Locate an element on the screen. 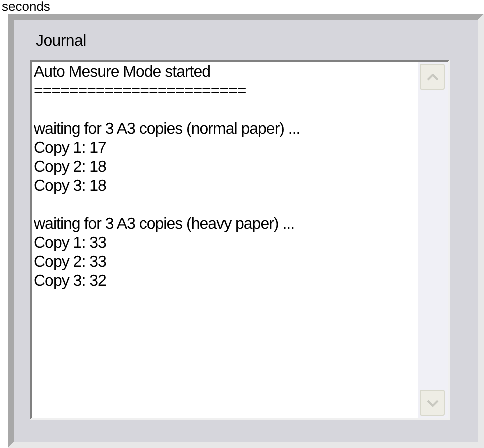 Image resolution: width=484 pixels, height=448 pixels. chevron-down-icon is located at coordinates (432, 403).